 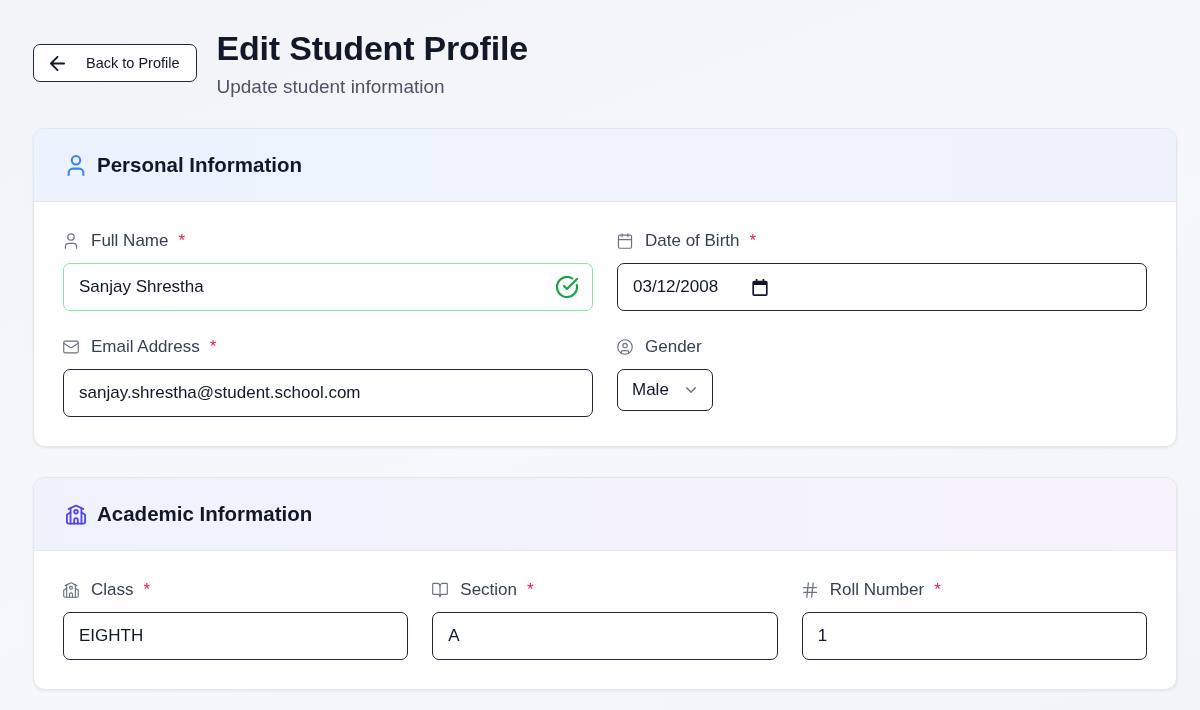 What do you see at coordinates (328, 287) in the screenshot?
I see `text-input: Sanjay Shrestha` at bounding box center [328, 287].